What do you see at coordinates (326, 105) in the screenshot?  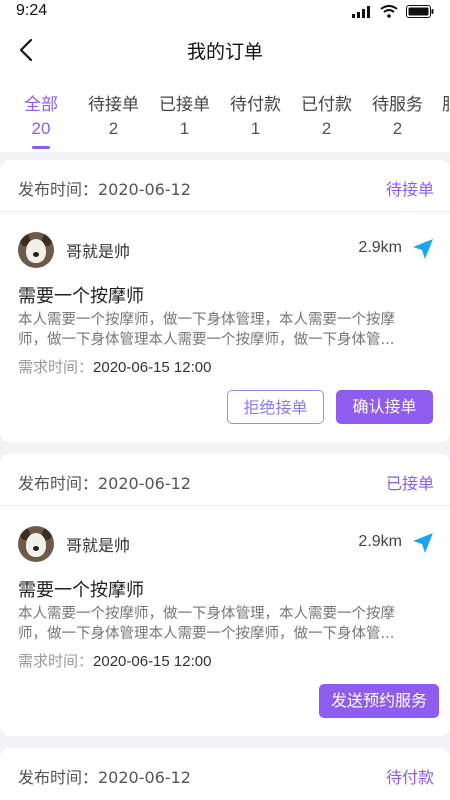 I see `tab-label: 已付款` at bounding box center [326, 105].